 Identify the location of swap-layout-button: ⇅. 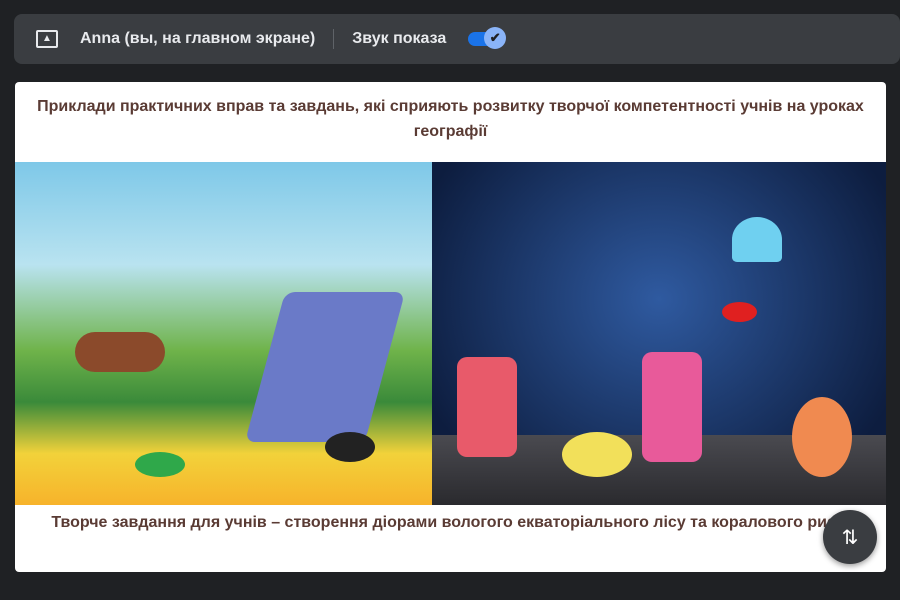
(850, 537).